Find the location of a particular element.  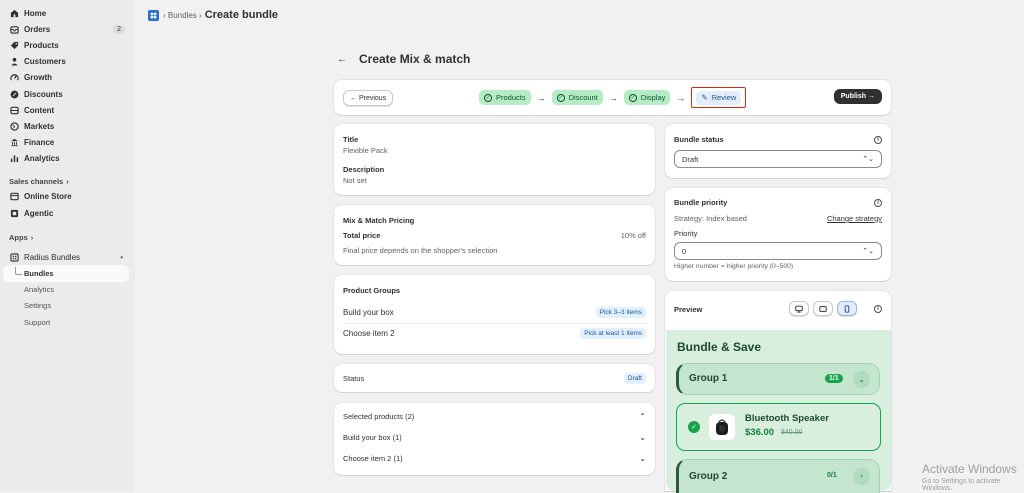

apps-heading: Apps › is located at coordinates (67, 237).